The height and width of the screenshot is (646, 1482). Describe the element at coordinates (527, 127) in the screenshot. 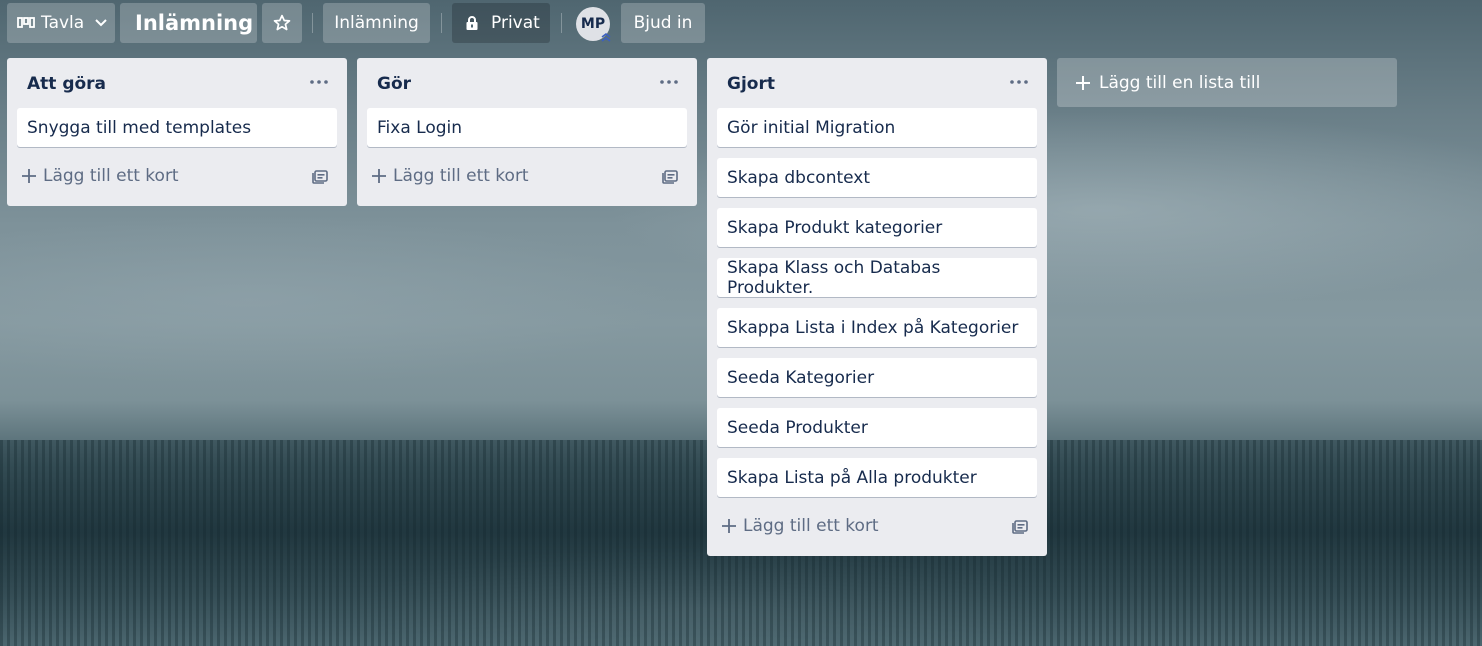

I see `card: Fixa Login` at that location.